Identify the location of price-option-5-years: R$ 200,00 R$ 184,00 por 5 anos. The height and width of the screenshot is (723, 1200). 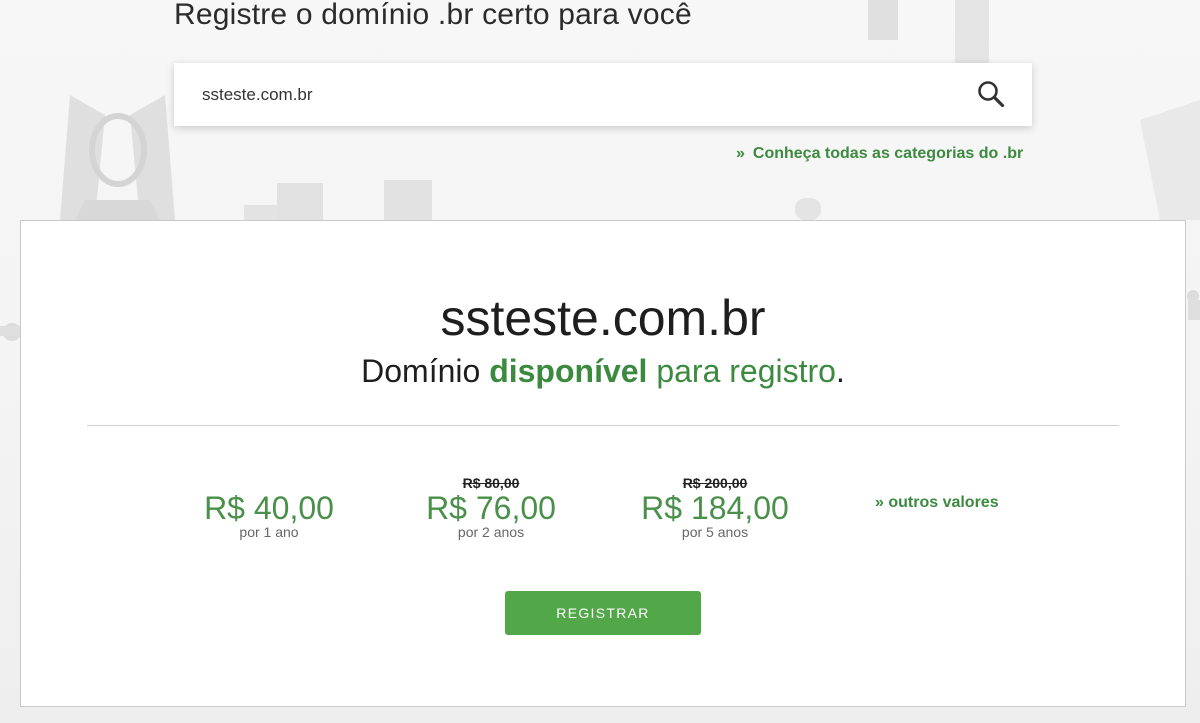
(715, 507).